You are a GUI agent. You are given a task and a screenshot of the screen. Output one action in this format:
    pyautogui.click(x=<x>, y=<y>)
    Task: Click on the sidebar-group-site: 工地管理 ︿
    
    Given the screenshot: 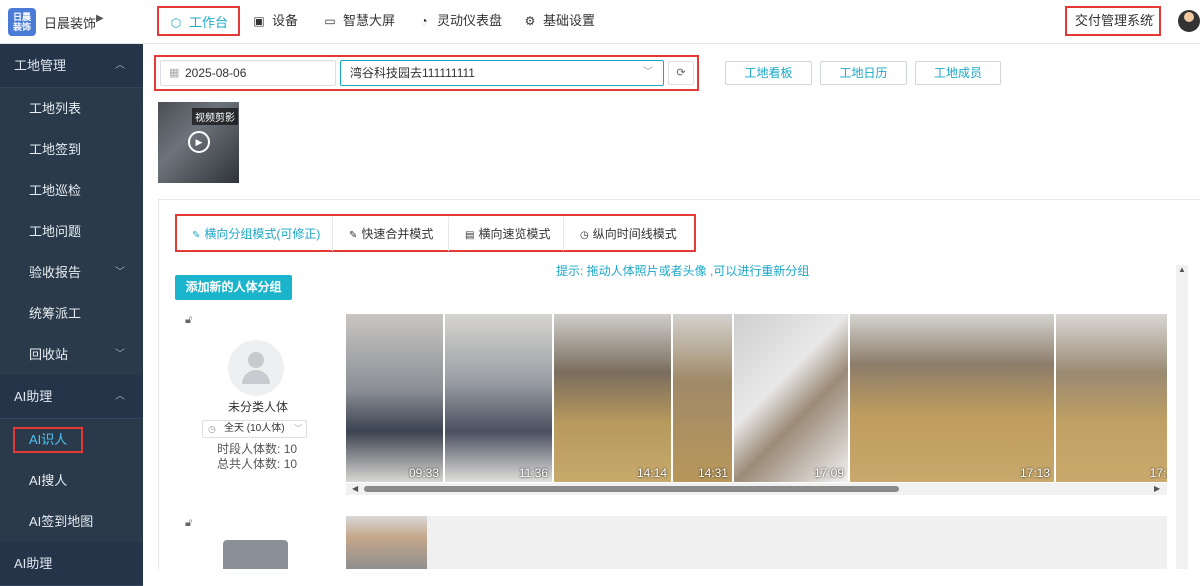 What is the action you would take?
    pyautogui.click(x=71, y=66)
    